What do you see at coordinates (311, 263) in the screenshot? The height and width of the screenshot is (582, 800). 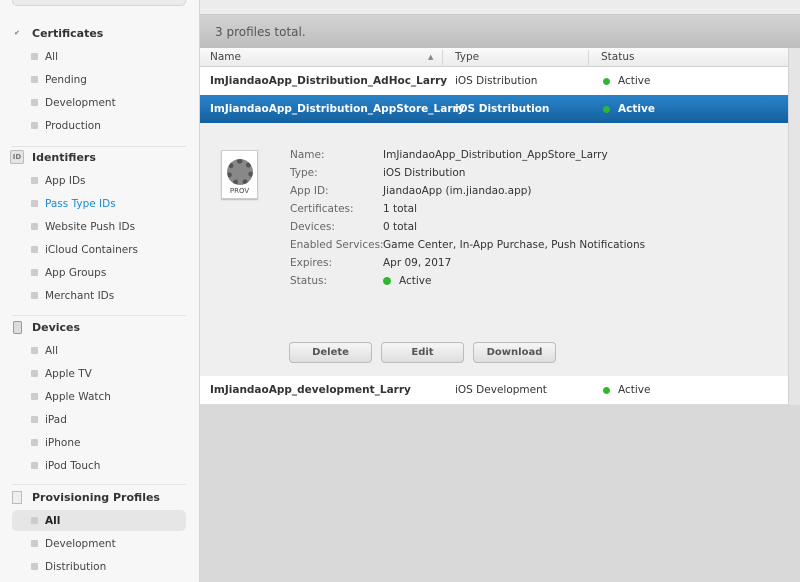 I see `detail-label: Expires:` at bounding box center [311, 263].